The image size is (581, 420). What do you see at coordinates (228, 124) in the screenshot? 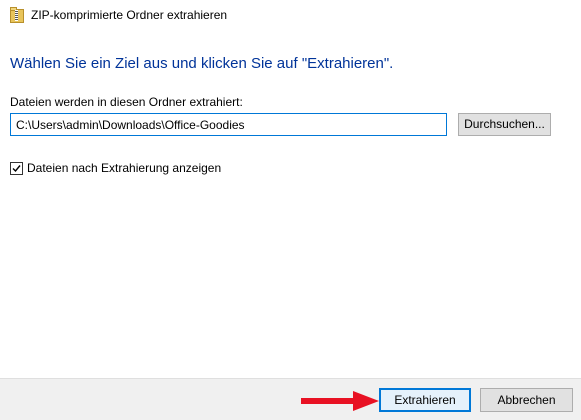
I see `destination-path-input` at bounding box center [228, 124].